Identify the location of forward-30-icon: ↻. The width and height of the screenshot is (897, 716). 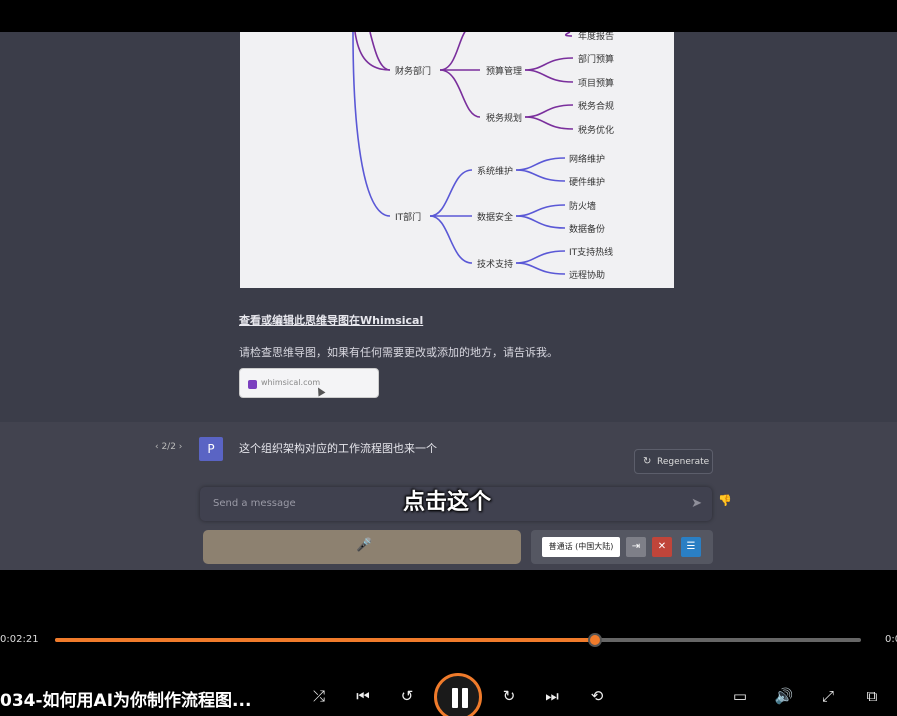
(509, 696).